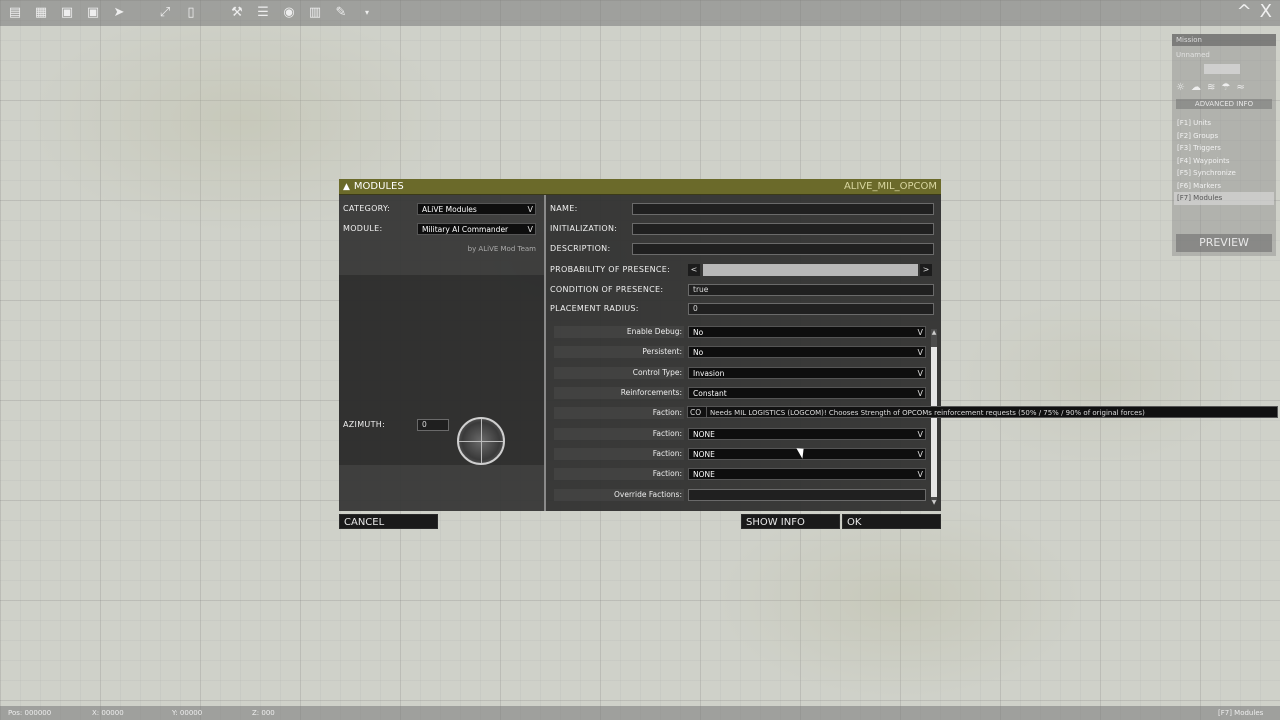 The image size is (1280, 720). Describe the element at coordinates (165, 13) in the screenshot. I see `expand-icon: ⤢` at that location.